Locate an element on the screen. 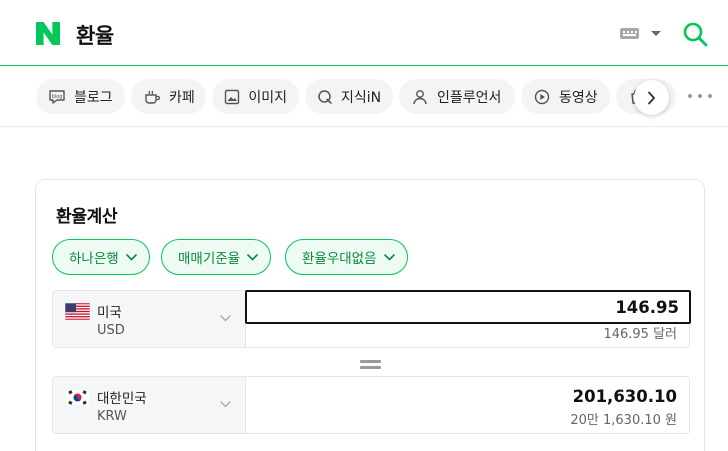  from-amount-field is located at coordinates (468, 307).